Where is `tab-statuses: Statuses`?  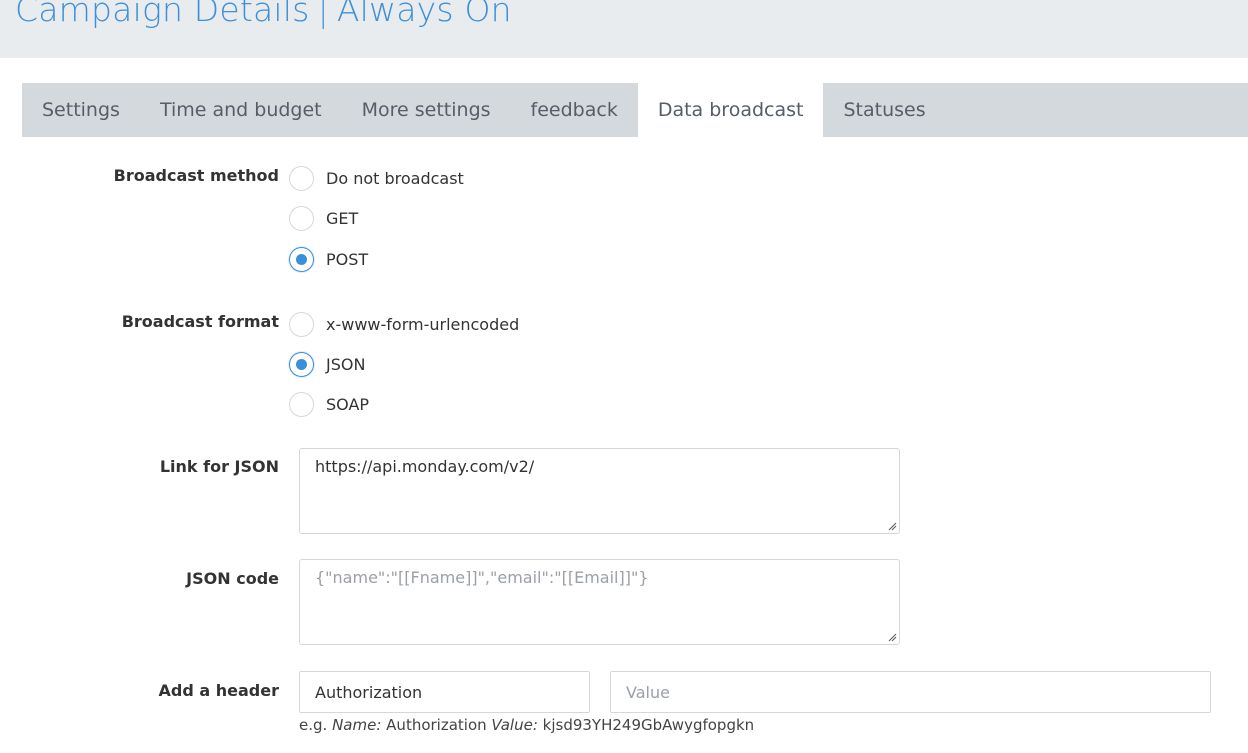 tab-statuses: Statuses is located at coordinates (884, 110).